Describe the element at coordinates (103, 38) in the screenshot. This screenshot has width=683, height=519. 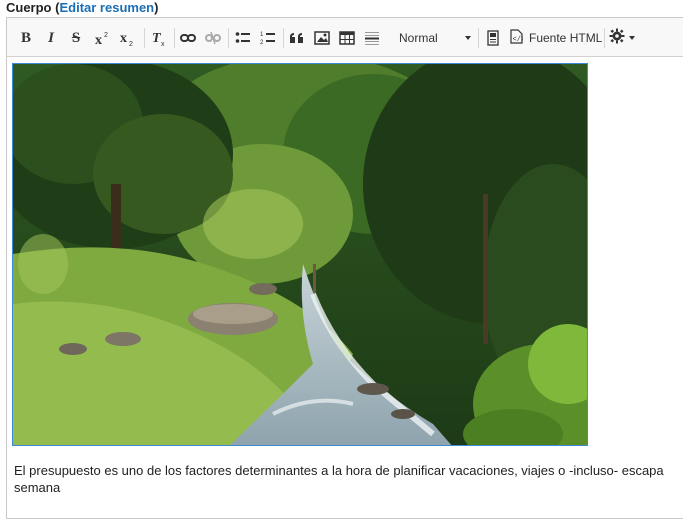
I see `superscript-icon: x2` at that location.